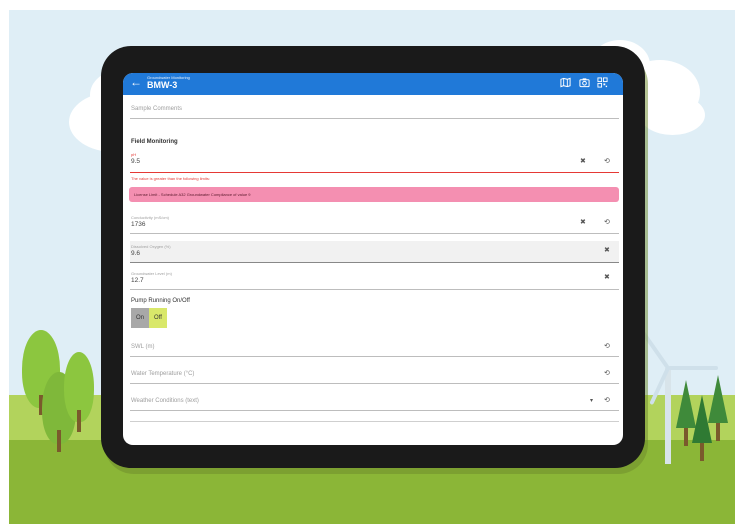 The width and height of the screenshot is (735, 524). Describe the element at coordinates (151, 246) in the screenshot. I see `dissolved-oxygen-label: Dissolved Oxygen (%)` at that location.